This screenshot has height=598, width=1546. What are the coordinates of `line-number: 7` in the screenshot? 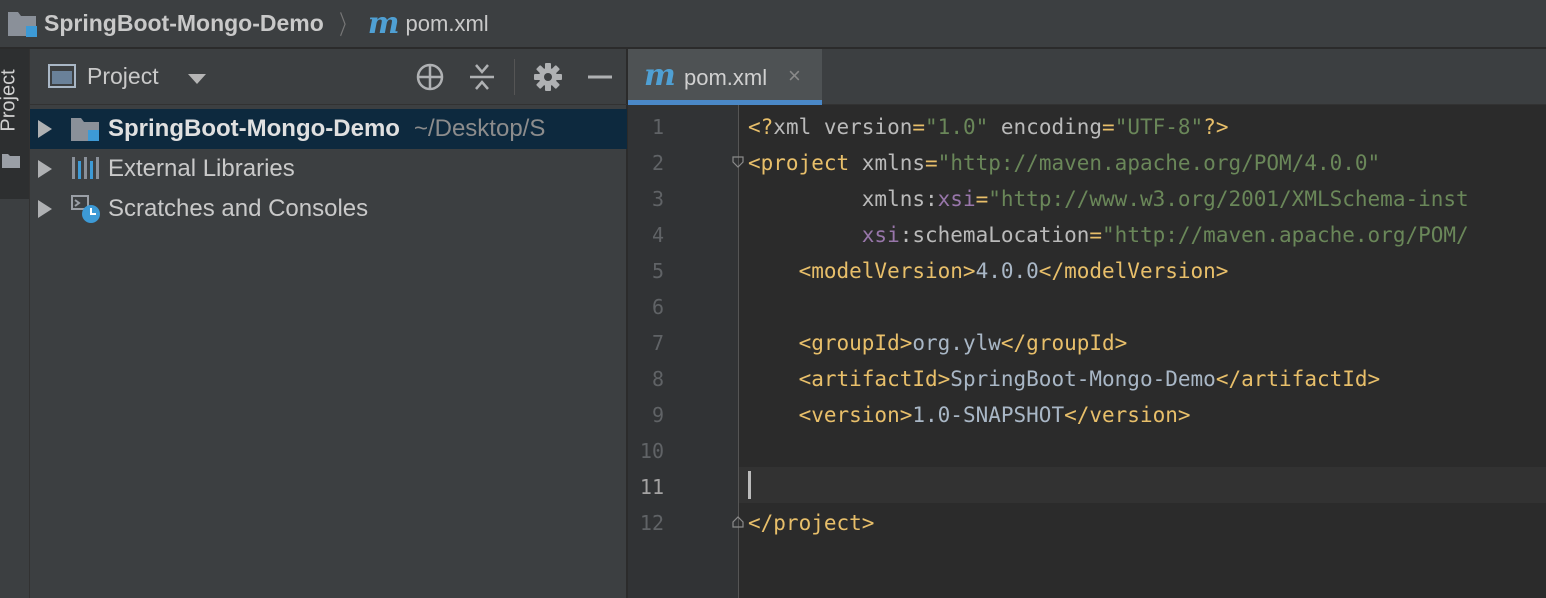 It's located at (657, 343).